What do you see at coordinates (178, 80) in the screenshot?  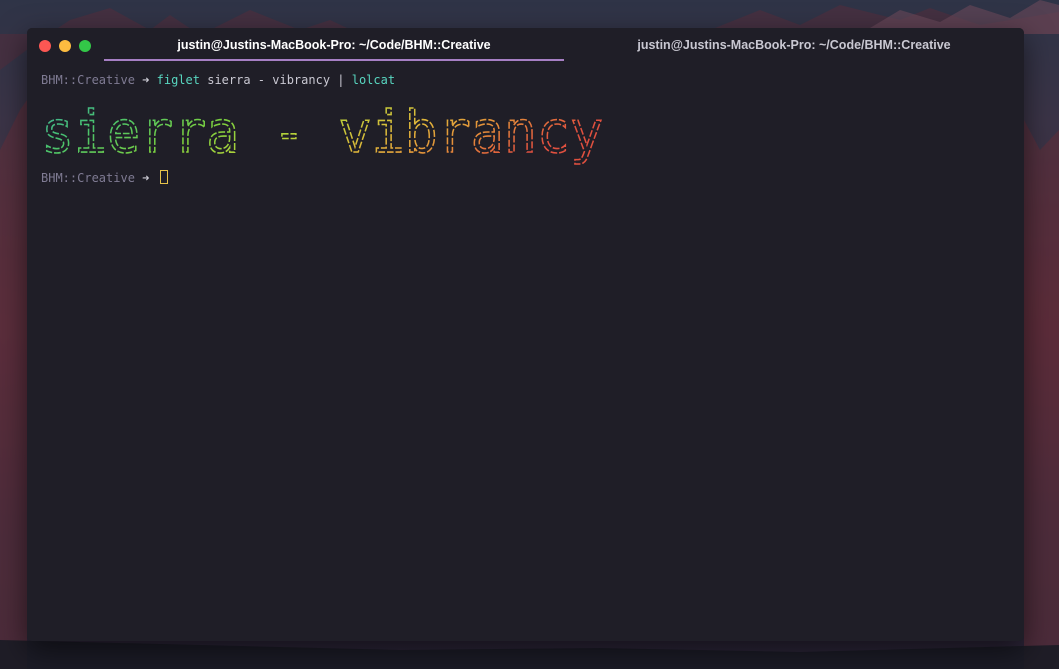 I see `command-name: figlet` at bounding box center [178, 80].